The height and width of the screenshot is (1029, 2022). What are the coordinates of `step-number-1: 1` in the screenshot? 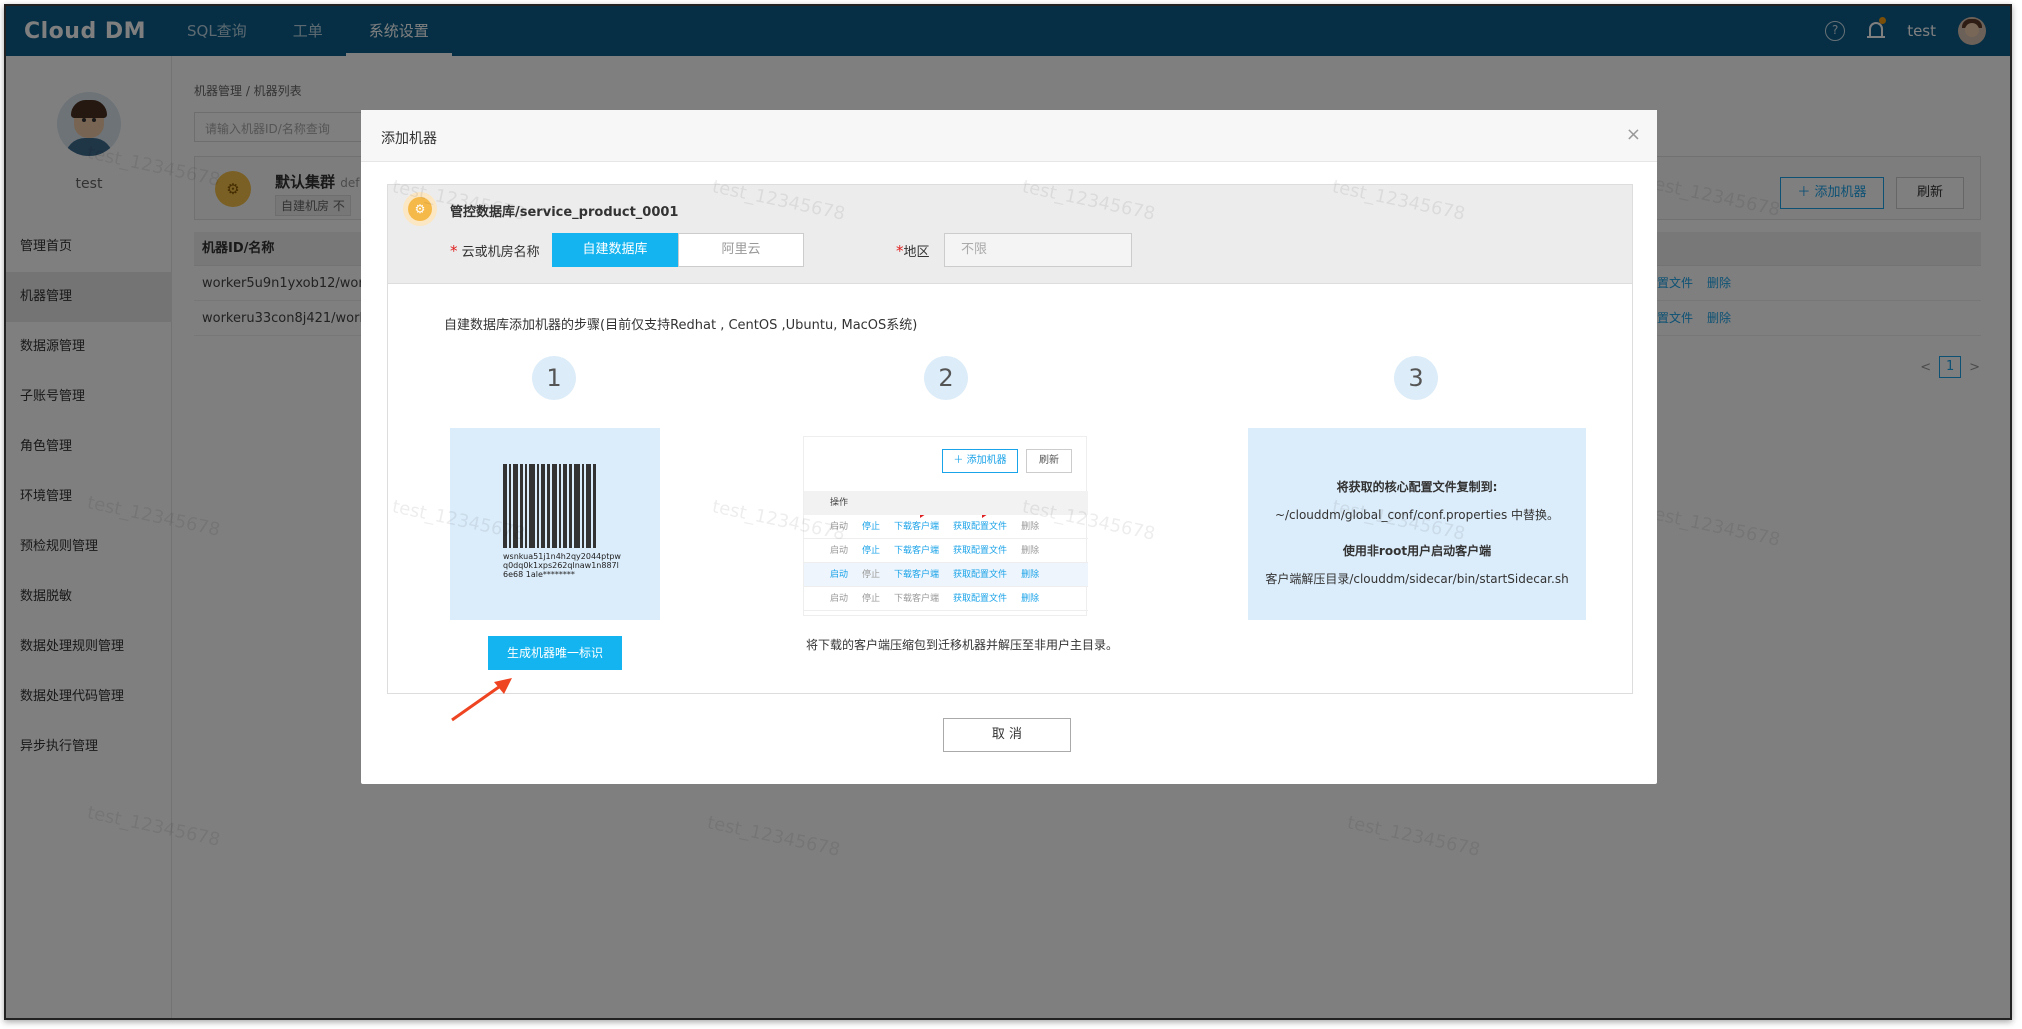 It's located at (554, 378).